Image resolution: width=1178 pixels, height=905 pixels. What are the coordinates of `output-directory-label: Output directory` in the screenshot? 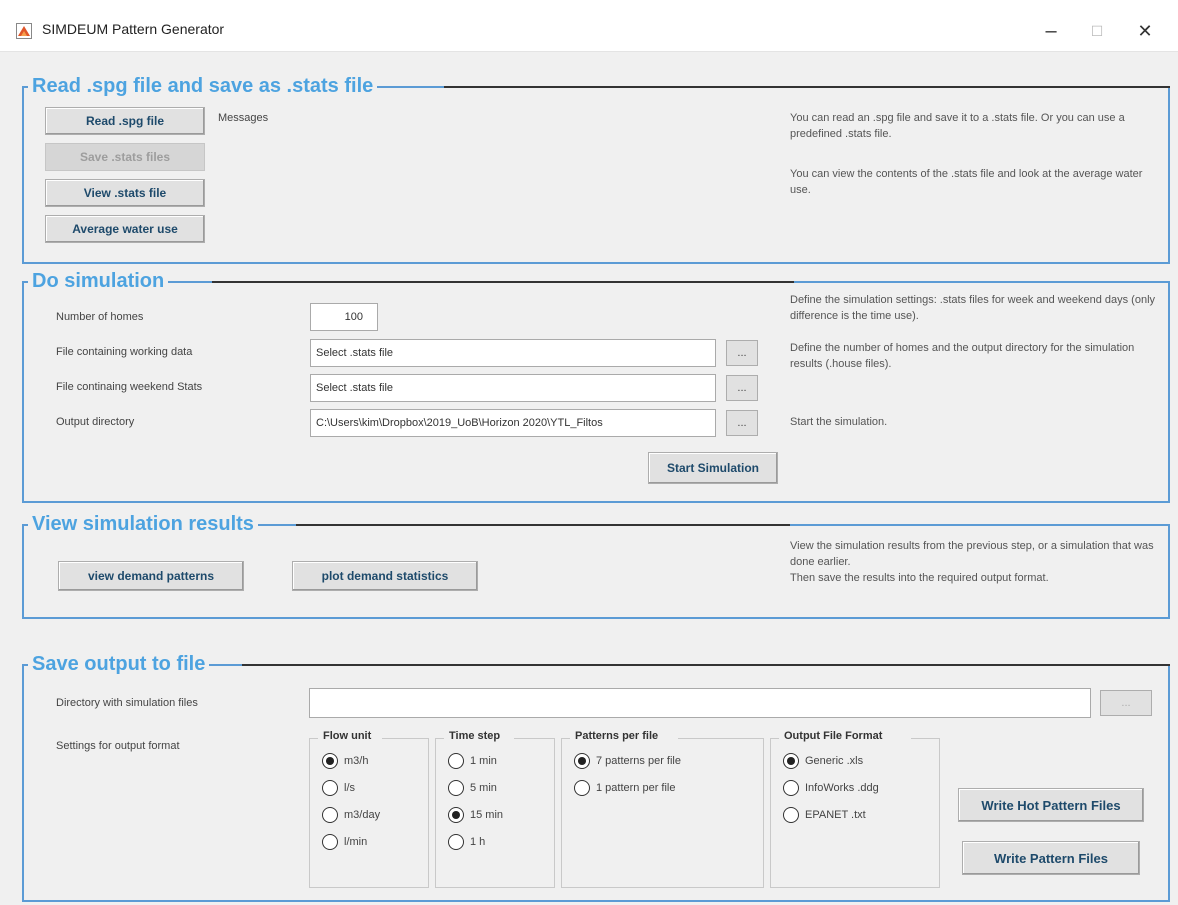 It's located at (95, 422).